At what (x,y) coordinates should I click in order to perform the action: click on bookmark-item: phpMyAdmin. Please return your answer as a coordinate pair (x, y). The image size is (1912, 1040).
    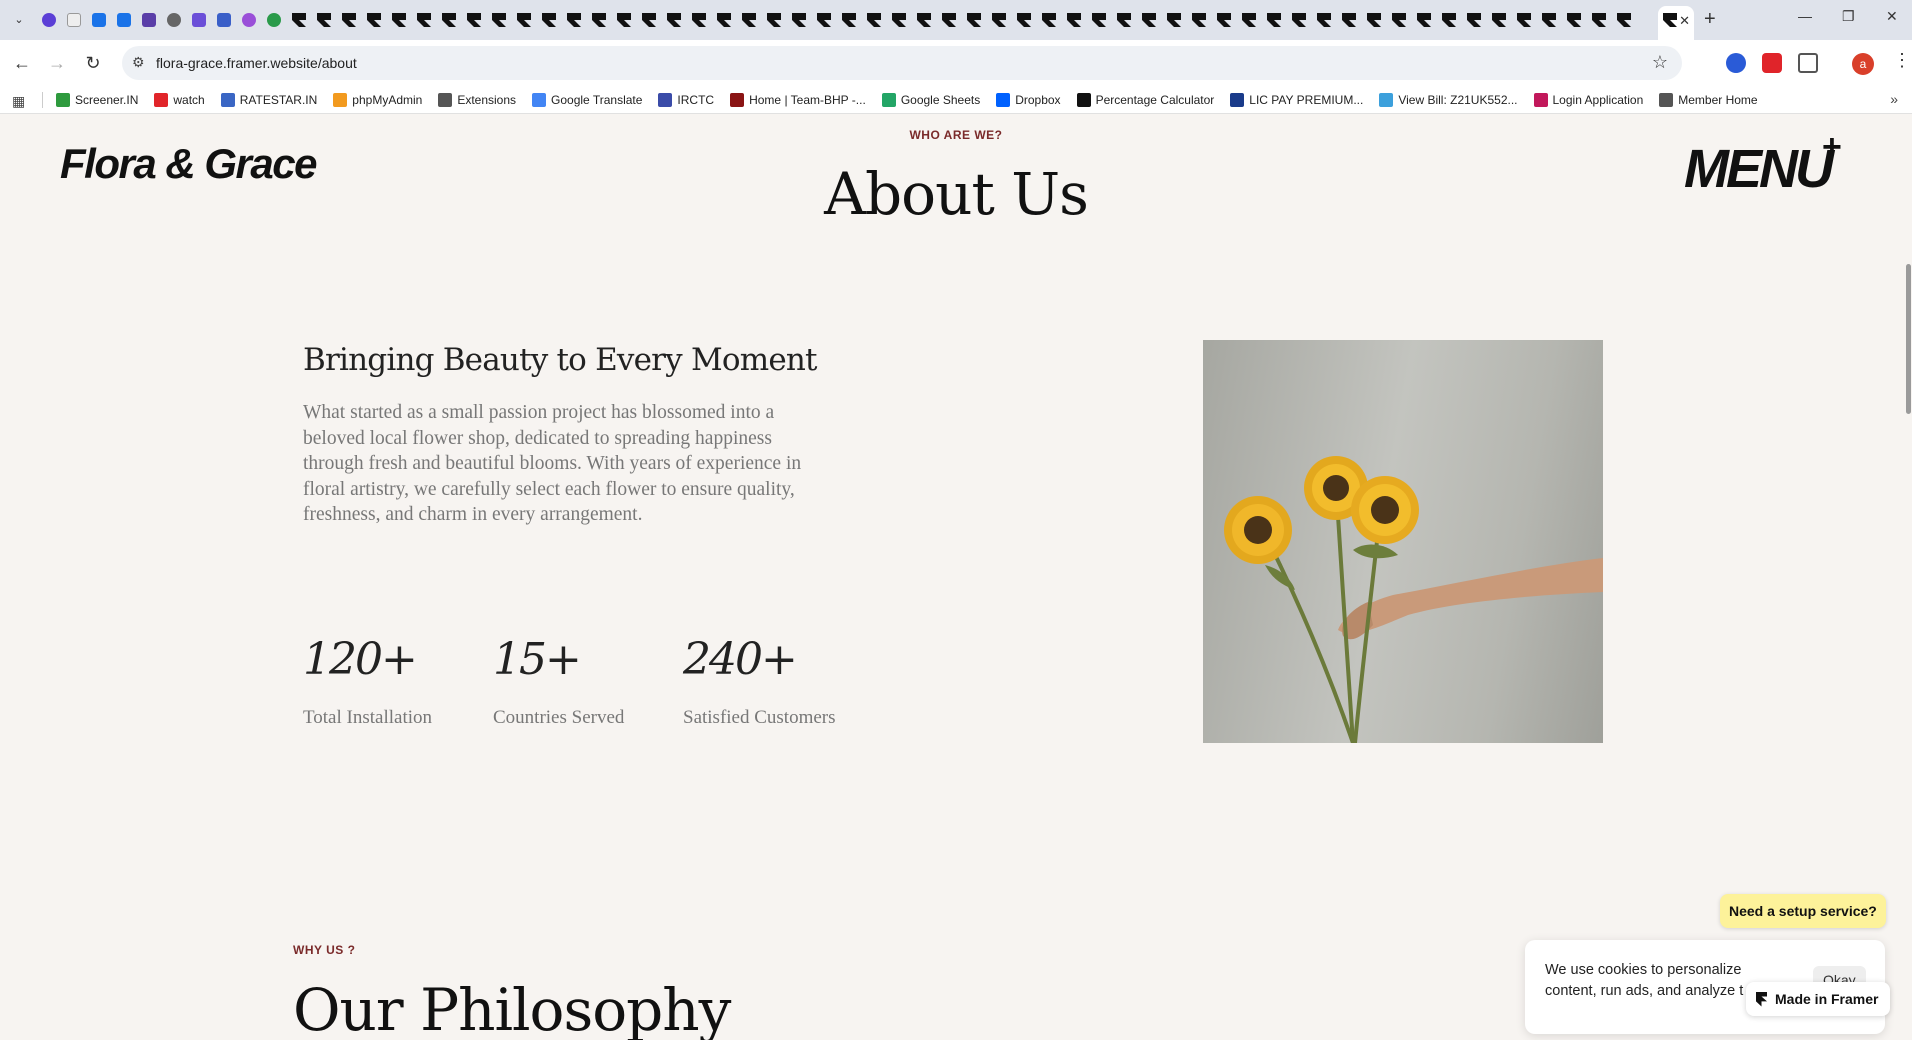
    Looking at the image, I should click on (377, 100).